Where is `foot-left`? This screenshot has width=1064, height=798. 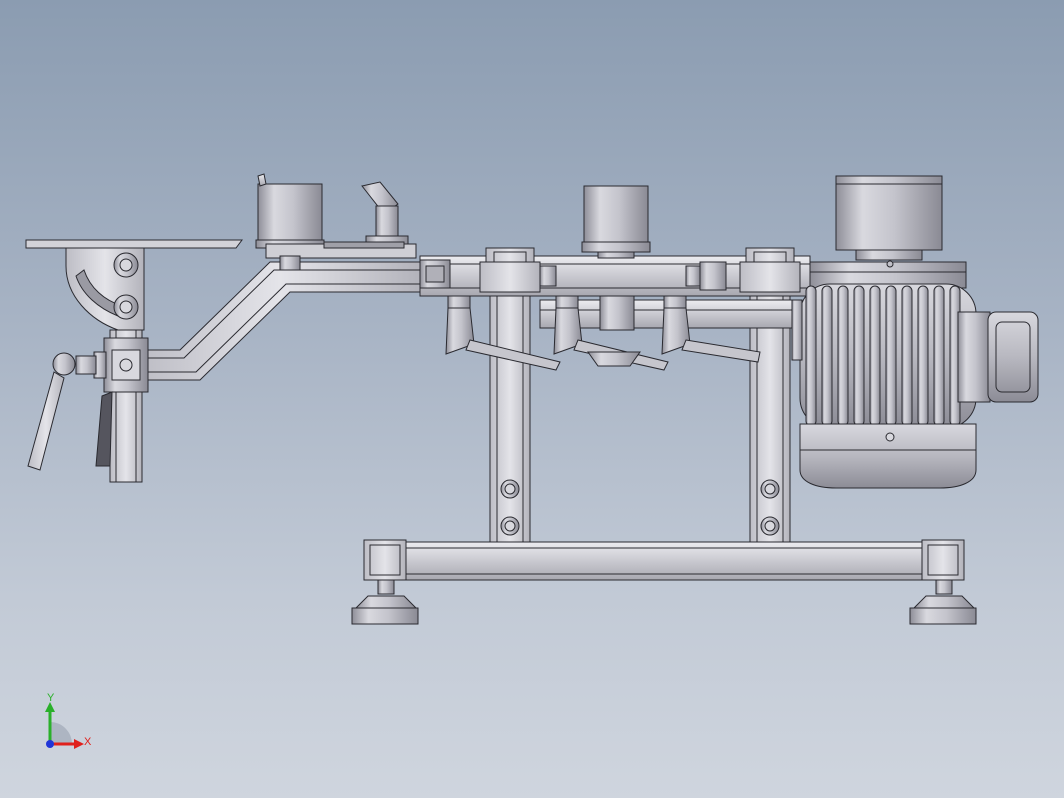 foot-left is located at coordinates (386, 602).